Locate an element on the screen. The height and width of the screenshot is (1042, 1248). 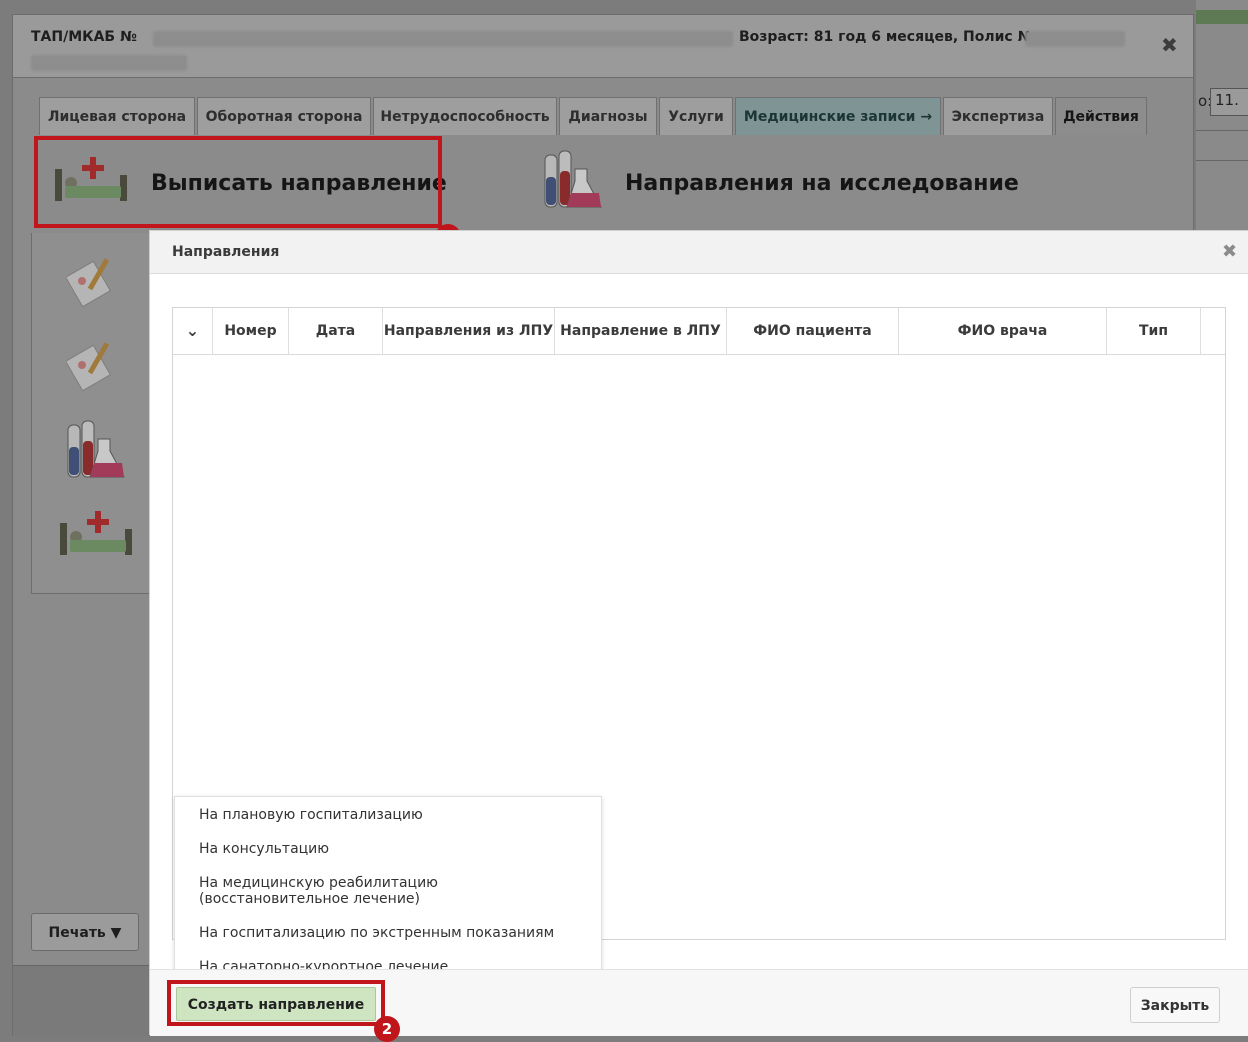
select-all-chevron-icon: ⌄ is located at coordinates (193, 331).